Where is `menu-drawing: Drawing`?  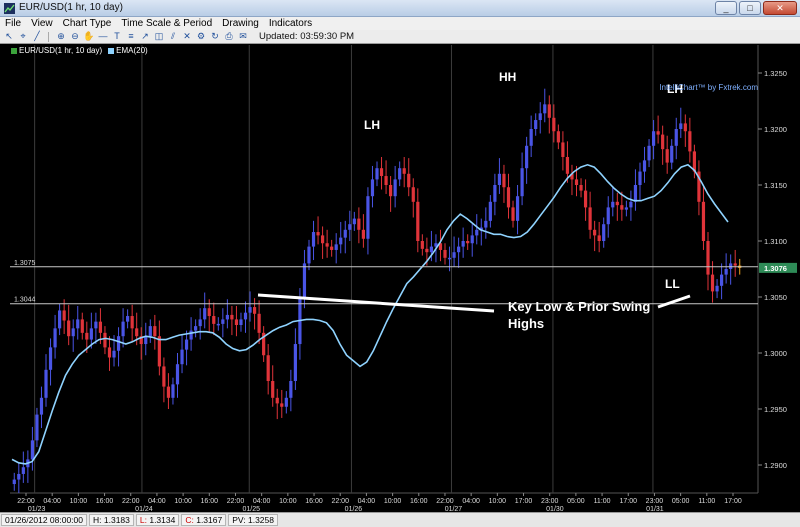 menu-drawing: Drawing is located at coordinates (240, 23).